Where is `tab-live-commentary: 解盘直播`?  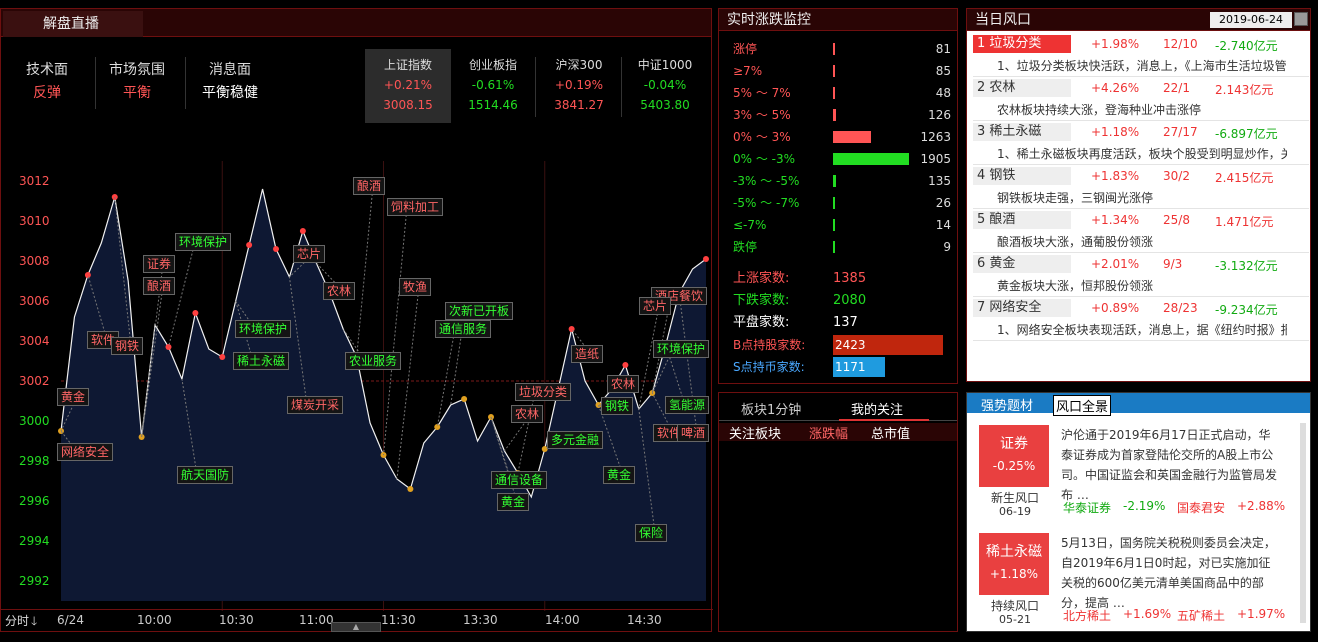 tab-live-commentary: 解盘直播 is located at coordinates (73, 24).